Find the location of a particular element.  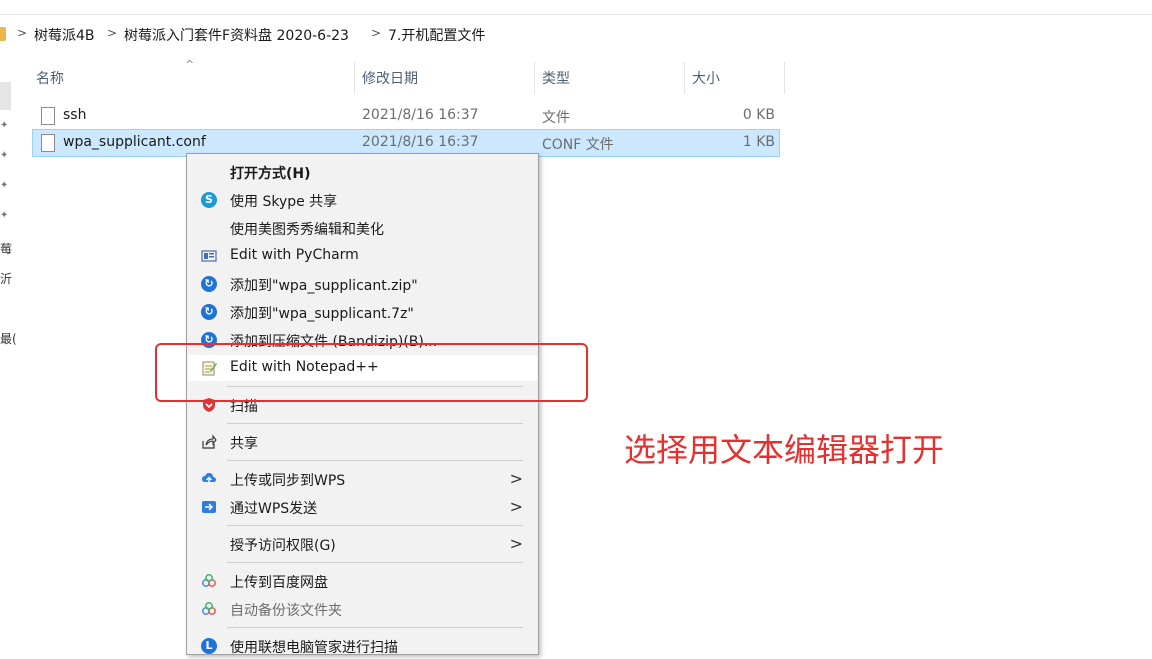

nav-item: 莓 is located at coordinates (6, 248).